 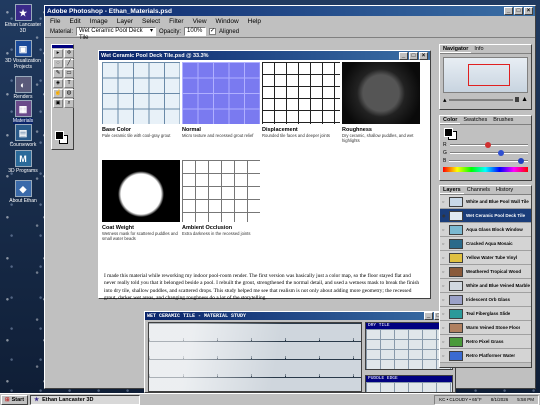 I want to click on tab-color: Color, so click(x=450, y=120).